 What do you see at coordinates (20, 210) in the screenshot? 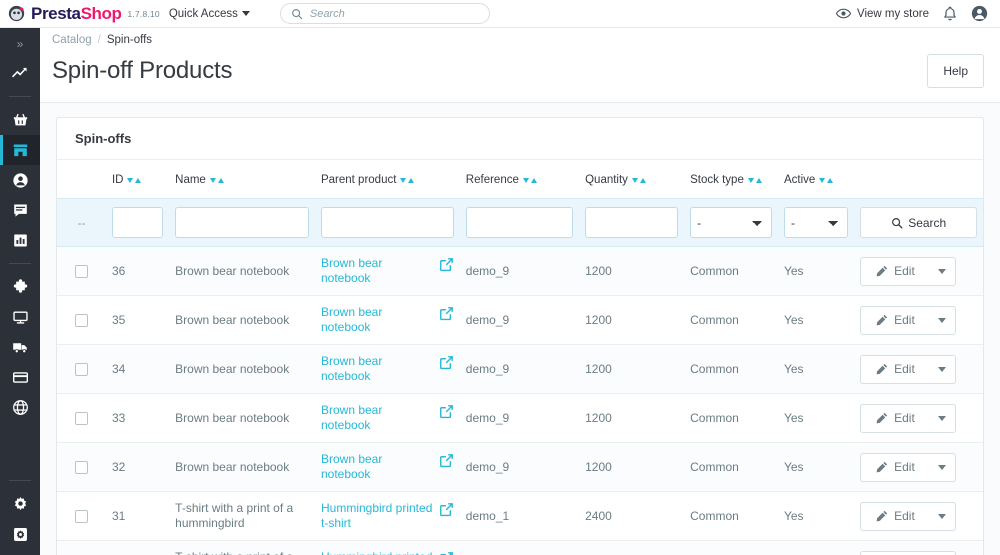
I see `sidebar-item-customer-service` at bounding box center [20, 210].